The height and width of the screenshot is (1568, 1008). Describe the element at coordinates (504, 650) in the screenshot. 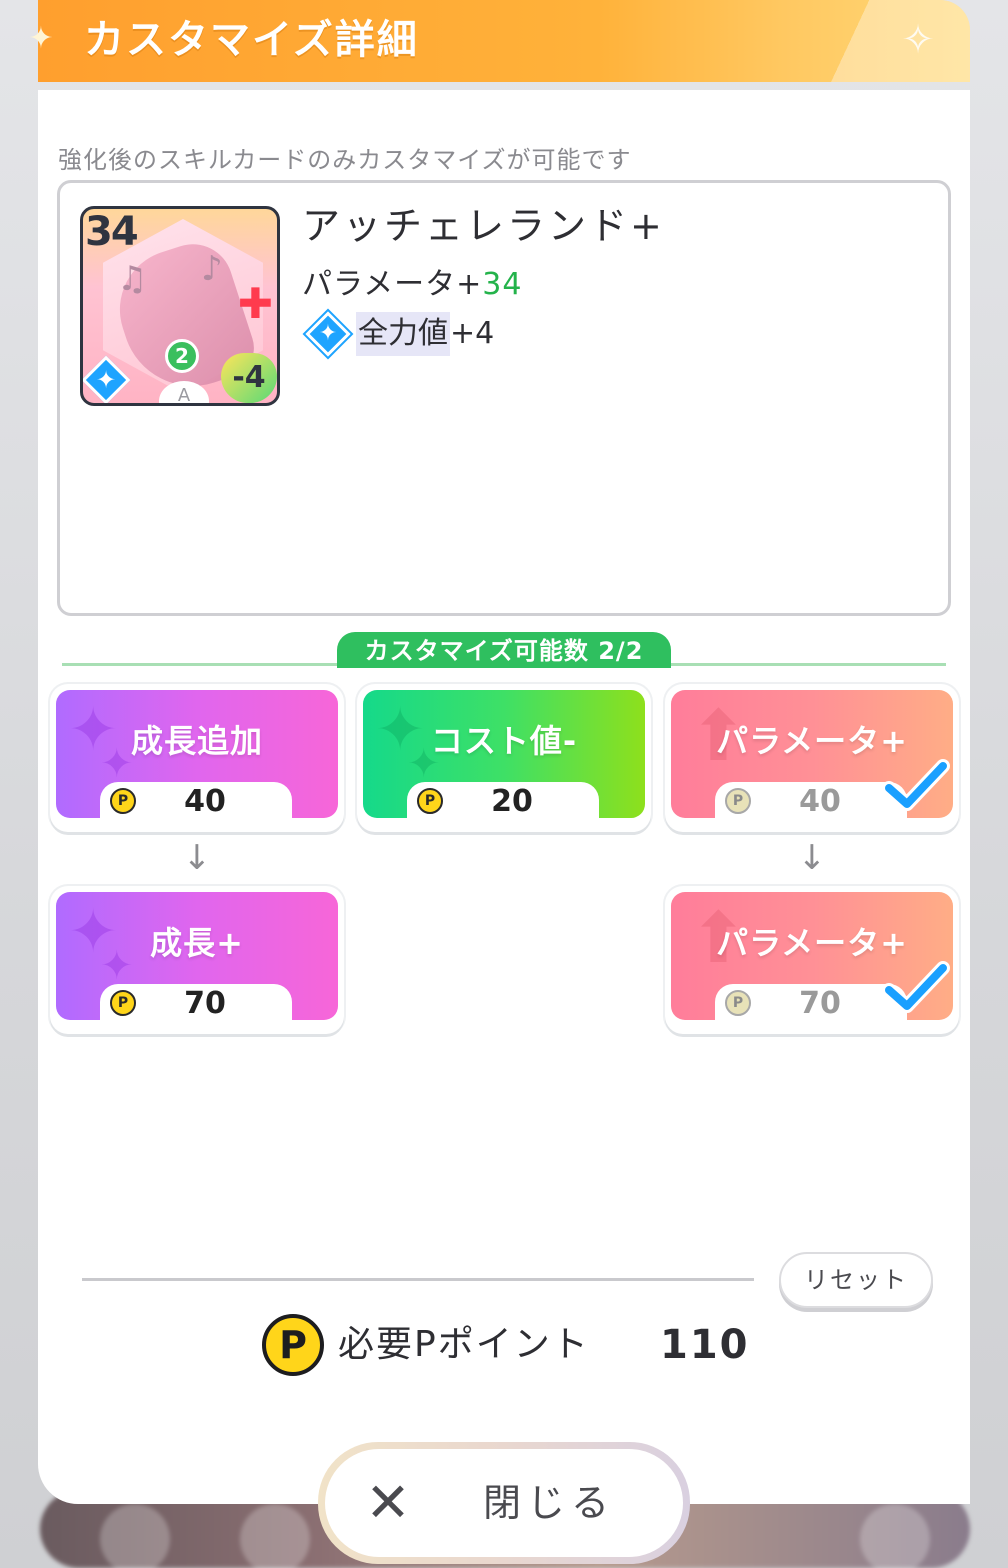

I see `customize-count-badge: カスタマイズ可能数 2/2` at that location.